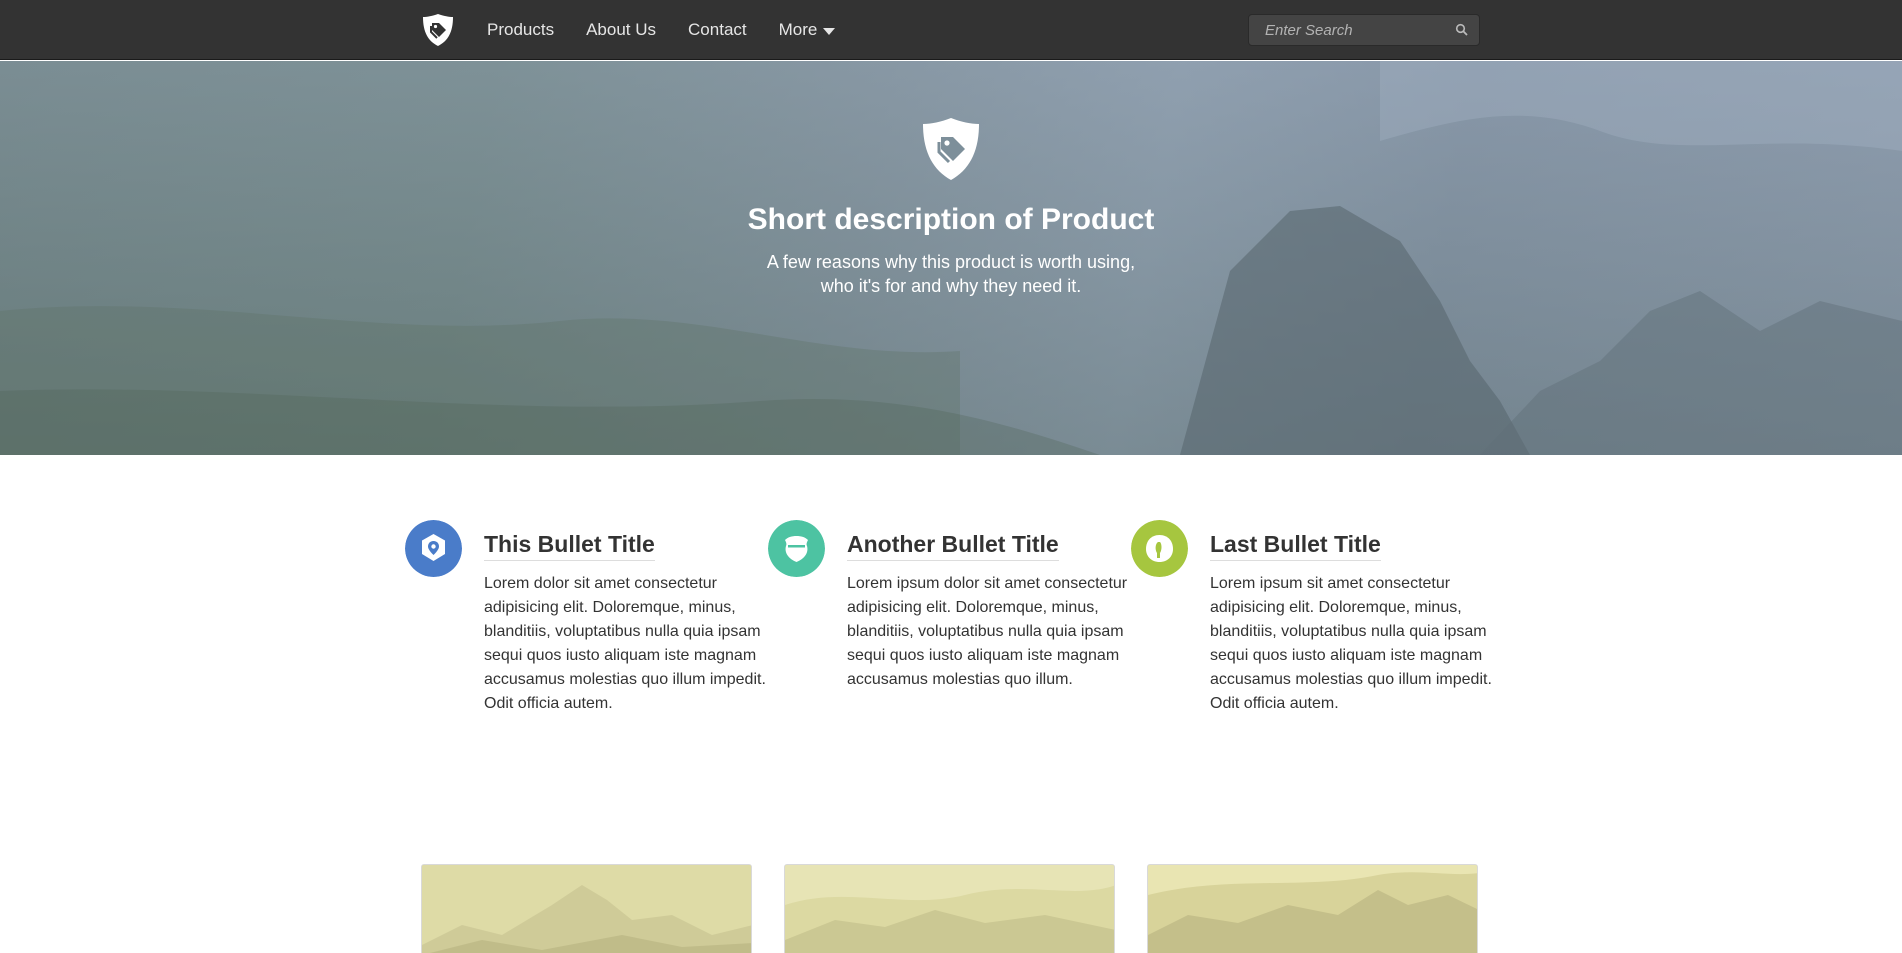 This screenshot has width=1902, height=953. What do you see at coordinates (621, 30) in the screenshot?
I see `nav-about-link: About Us` at bounding box center [621, 30].